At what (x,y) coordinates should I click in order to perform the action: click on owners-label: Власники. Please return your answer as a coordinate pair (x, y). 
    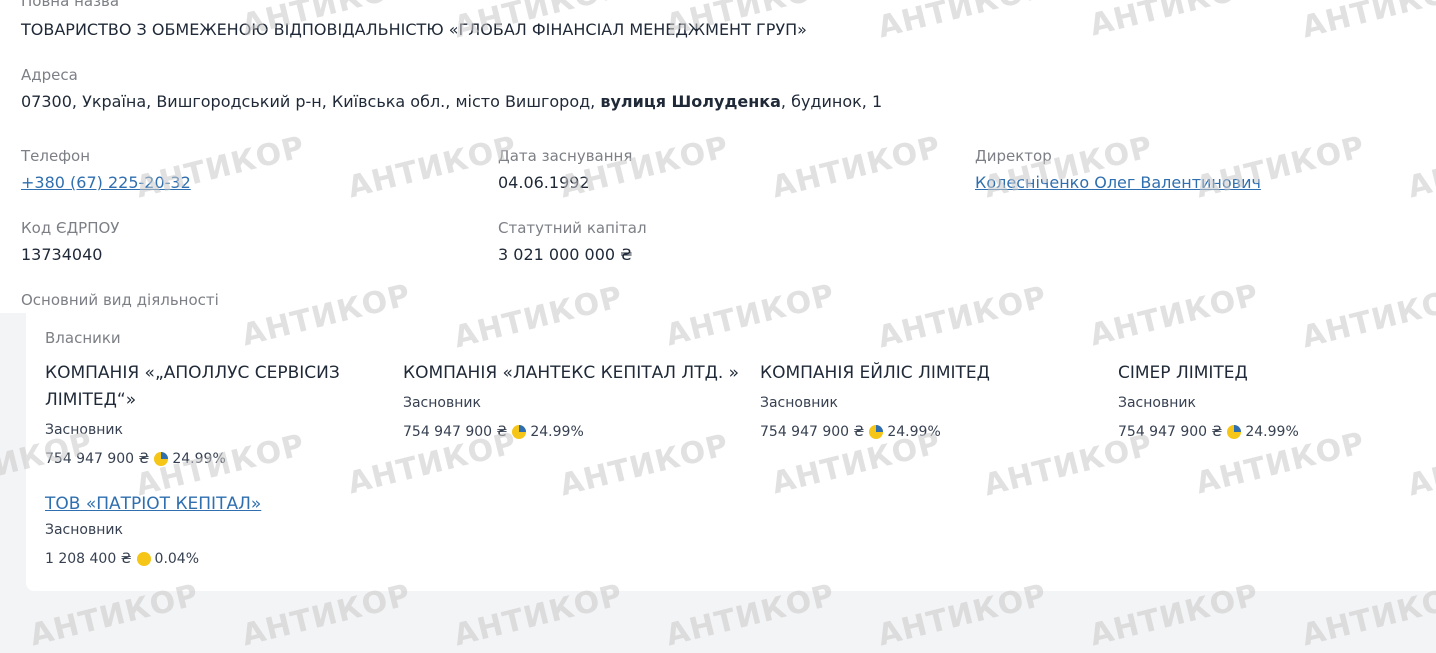
    Looking at the image, I should click on (83, 338).